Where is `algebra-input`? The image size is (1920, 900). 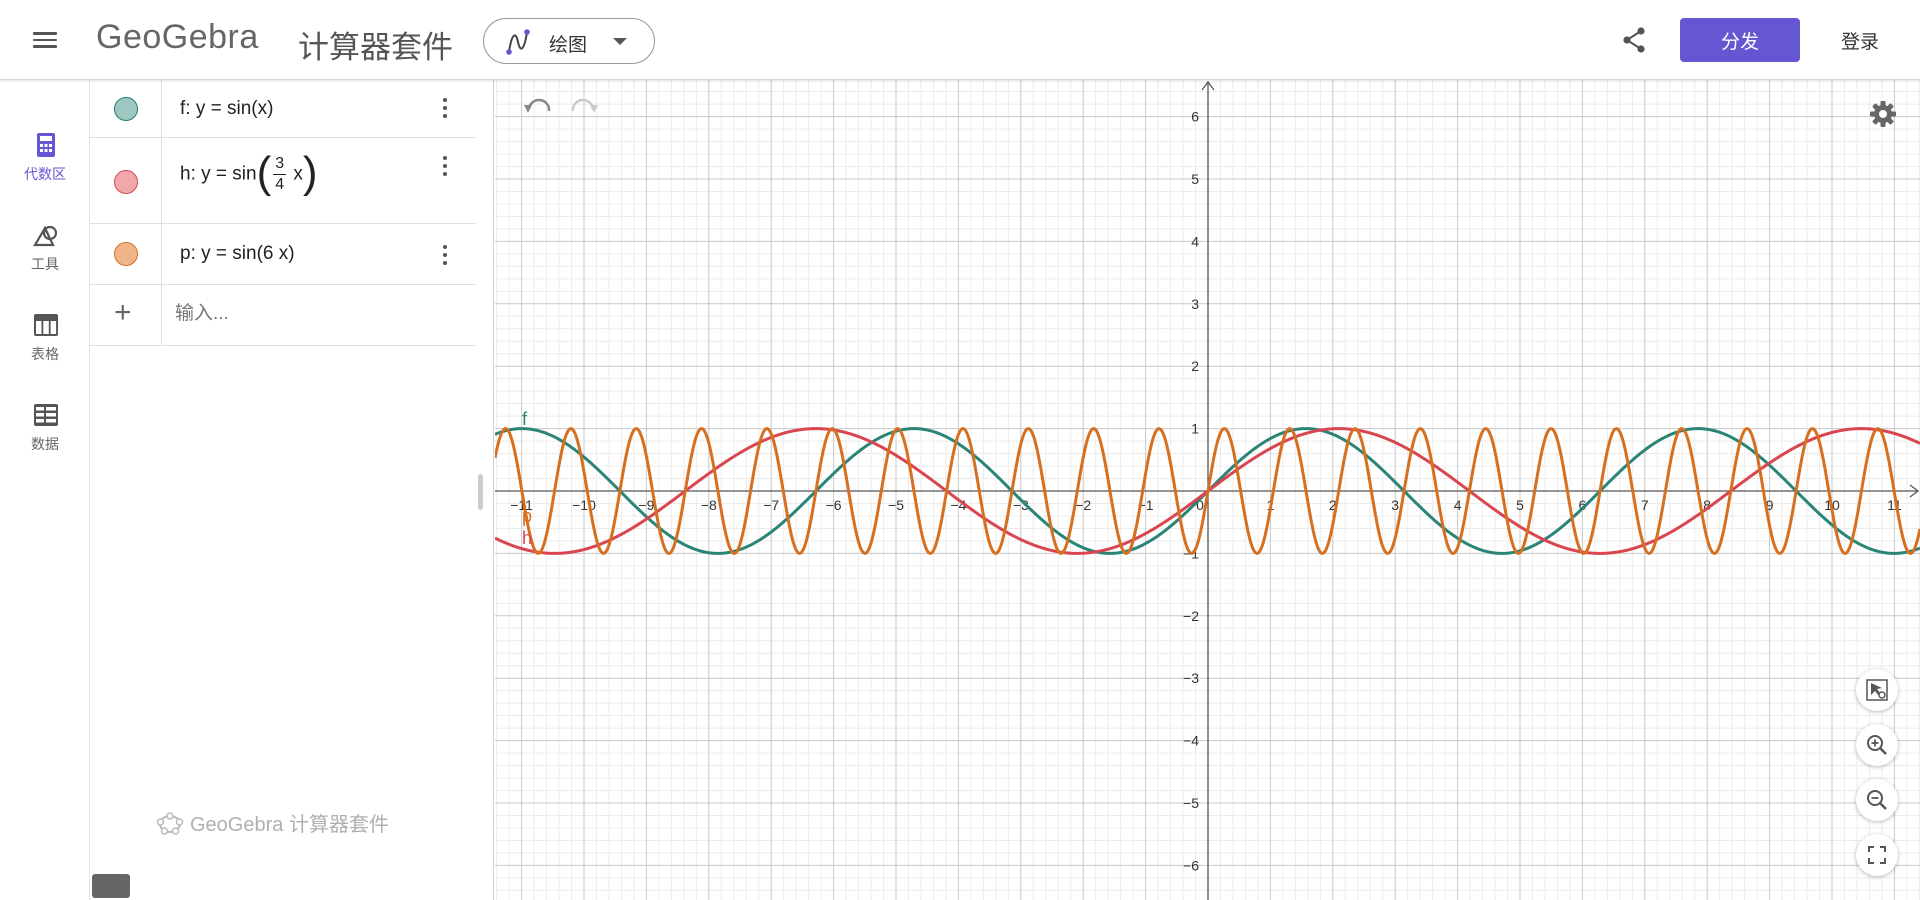 algebra-input is located at coordinates (320, 314).